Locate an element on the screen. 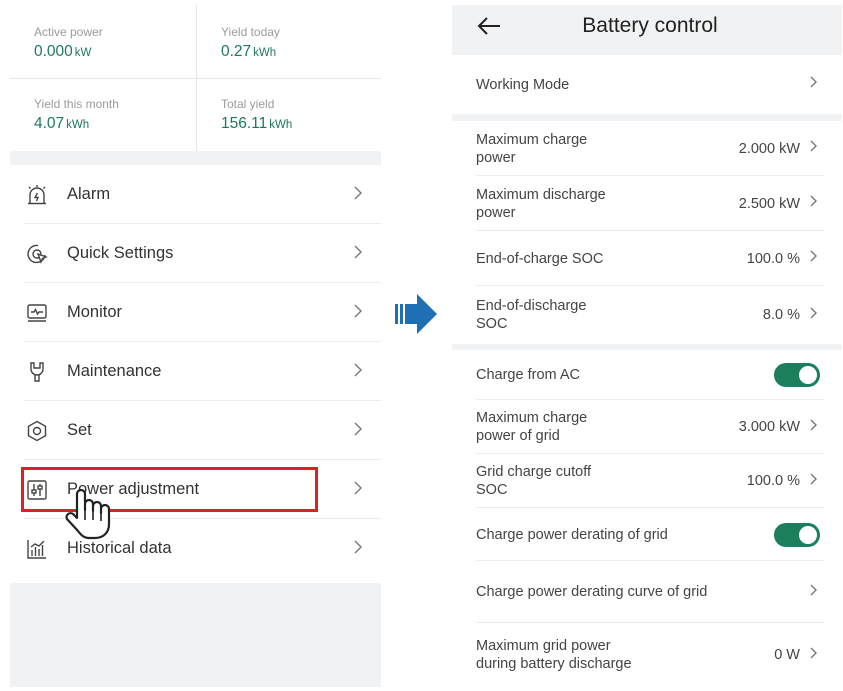 Image resolution: width=843 pixels, height=691 pixels. stat-label: Yield today is located at coordinates (250, 32).